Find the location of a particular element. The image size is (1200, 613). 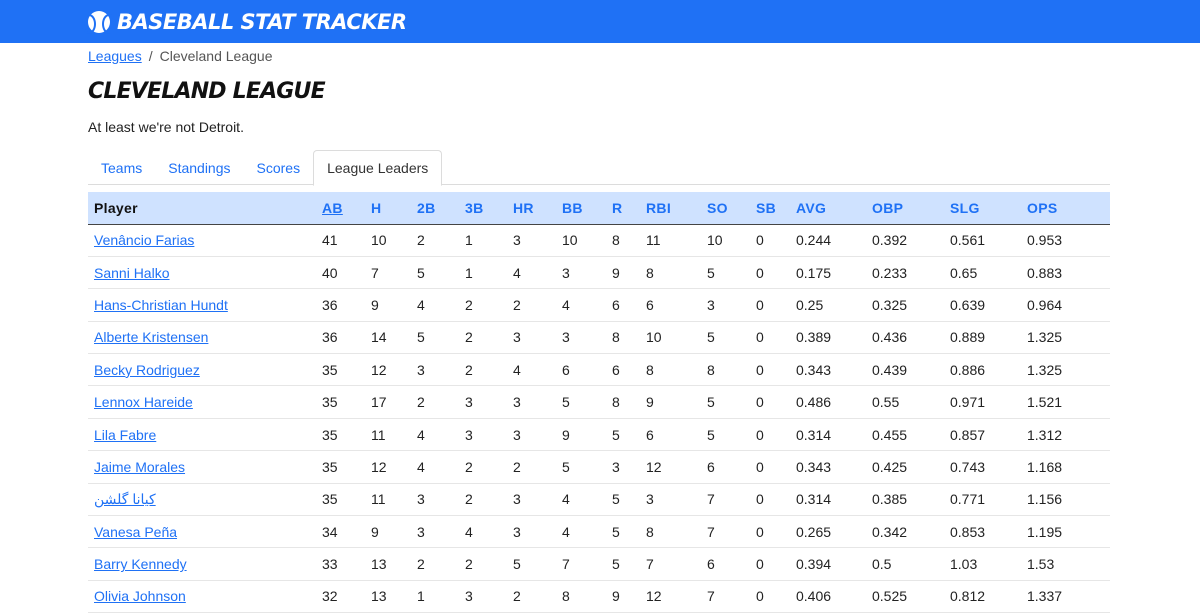

cell-ab: 32 is located at coordinates (340, 596).